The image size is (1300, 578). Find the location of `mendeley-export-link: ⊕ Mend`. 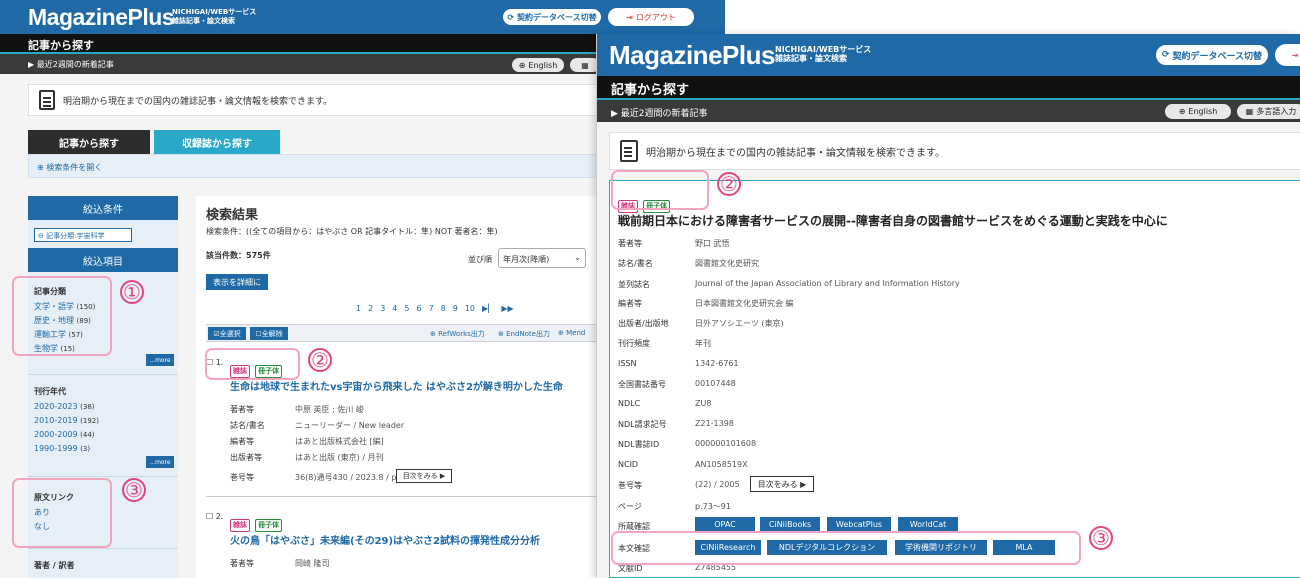

mendeley-export-link: ⊕ Mend is located at coordinates (571, 333).